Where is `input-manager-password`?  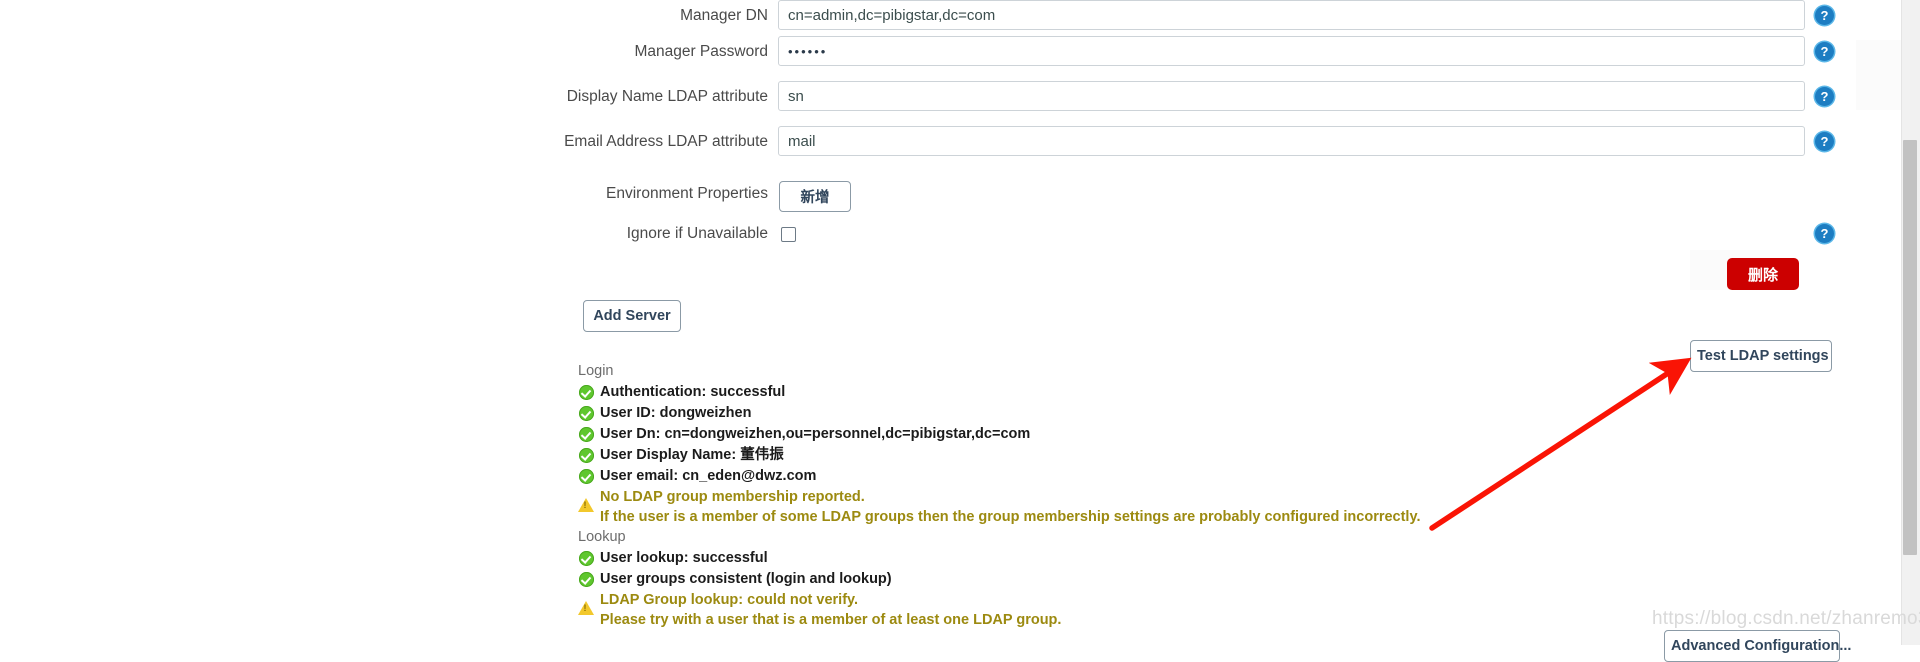
input-manager-password is located at coordinates (1291, 51).